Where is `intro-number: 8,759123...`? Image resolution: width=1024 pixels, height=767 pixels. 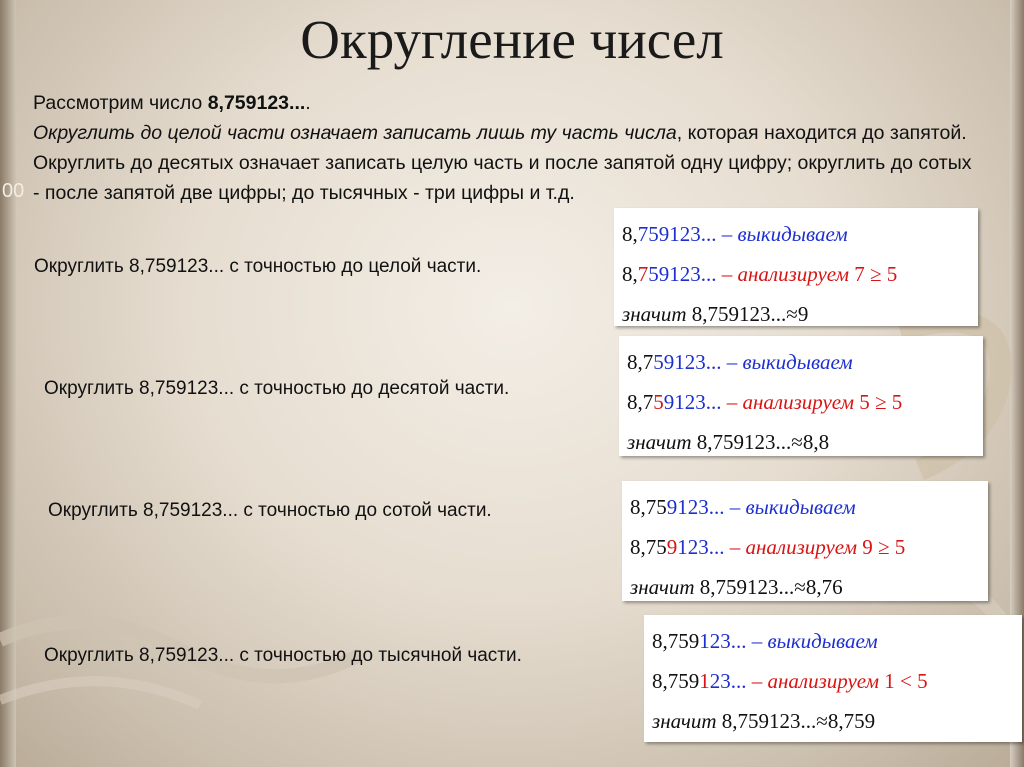 intro-number: 8,759123... is located at coordinates (256, 103).